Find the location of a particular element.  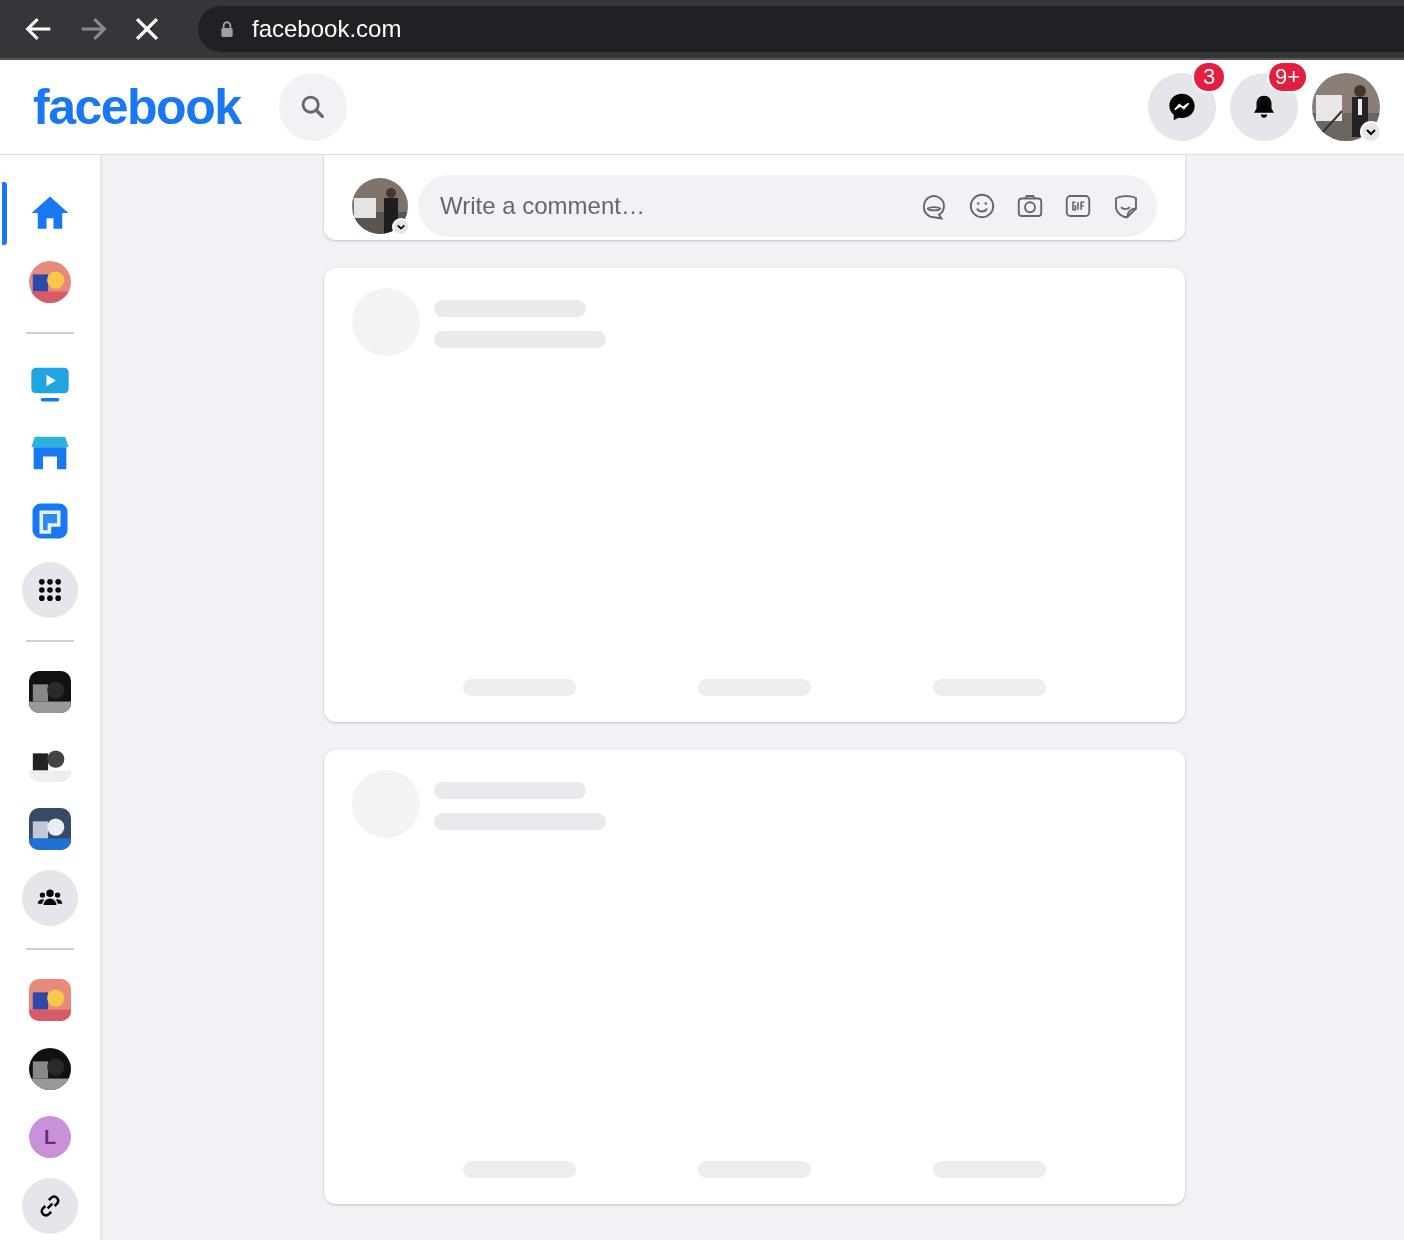

letter-avatar: L is located at coordinates (50, 1137).